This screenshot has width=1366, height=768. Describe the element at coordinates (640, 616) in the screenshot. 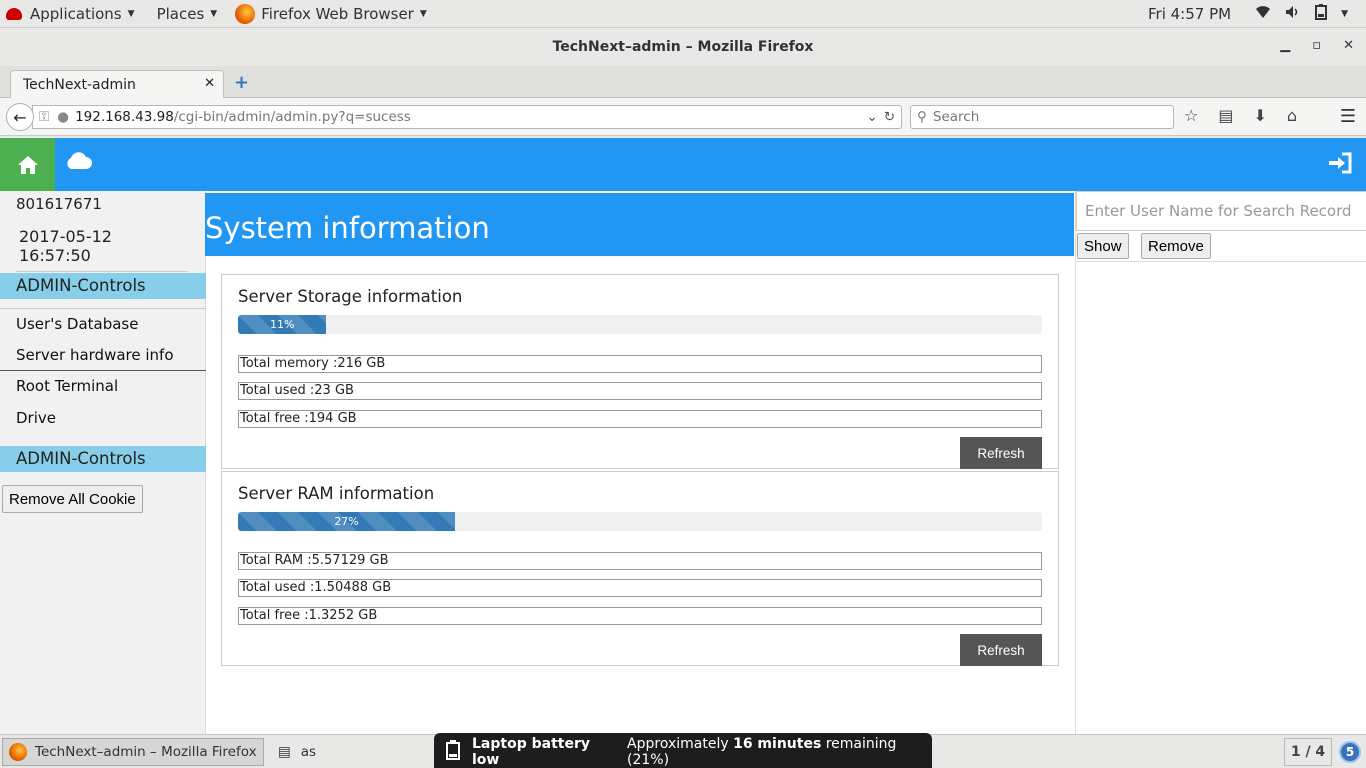

I see `info-row: Total free :1.3252 GB` at that location.